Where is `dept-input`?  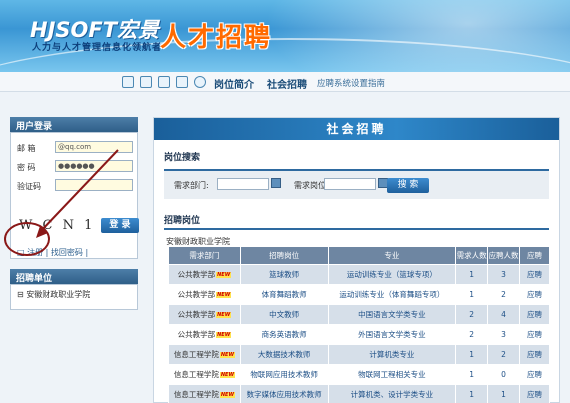 dept-input is located at coordinates (243, 184).